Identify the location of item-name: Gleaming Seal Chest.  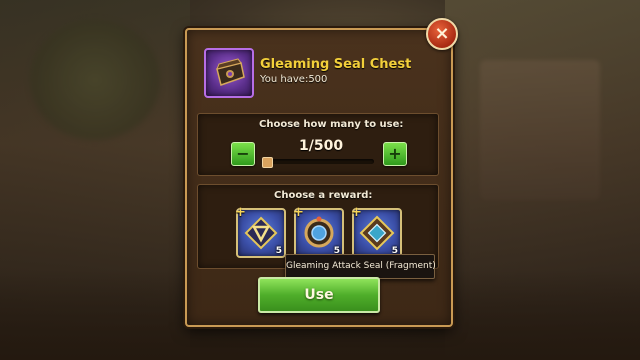
(336, 64).